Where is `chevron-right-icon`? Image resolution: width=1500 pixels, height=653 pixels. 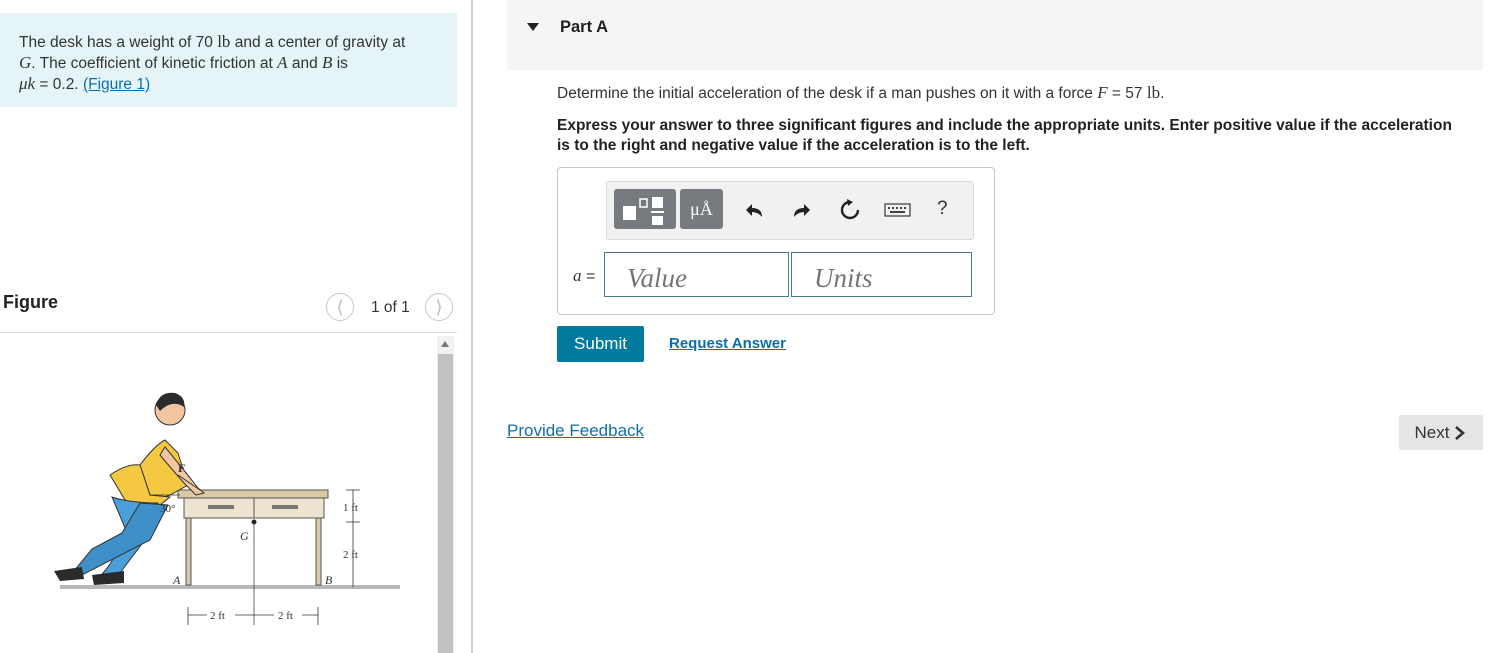 chevron-right-icon is located at coordinates (1460, 432).